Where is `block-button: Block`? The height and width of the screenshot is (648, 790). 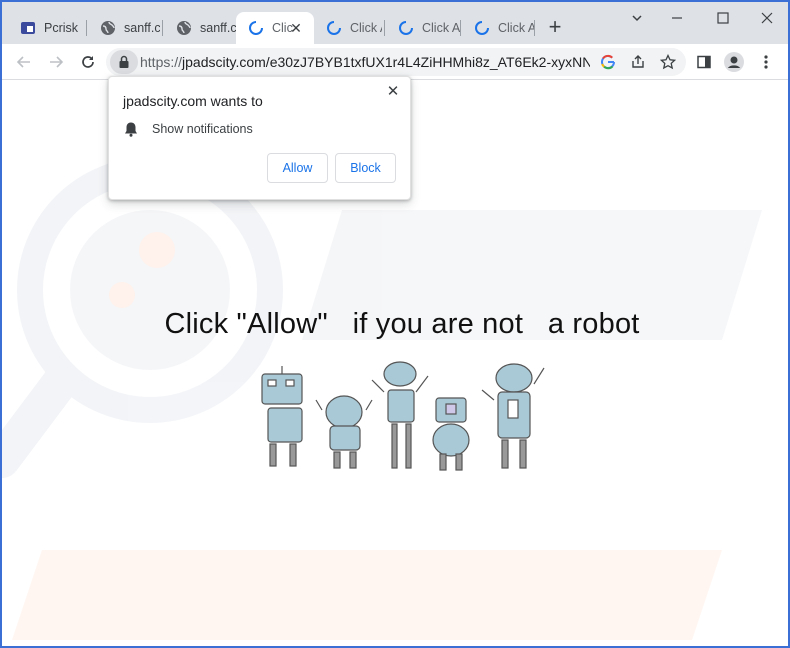
block-button: Block is located at coordinates (365, 168).